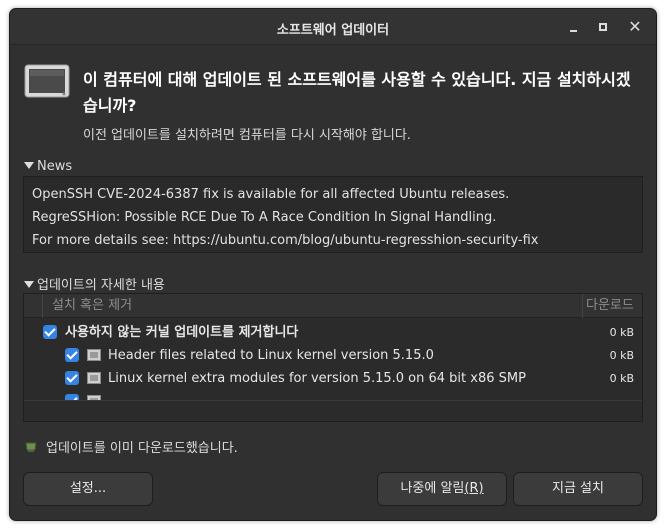  Describe the element at coordinates (312, 306) in the screenshot. I see `column-install-remove: 설치 혹은 제거` at that location.